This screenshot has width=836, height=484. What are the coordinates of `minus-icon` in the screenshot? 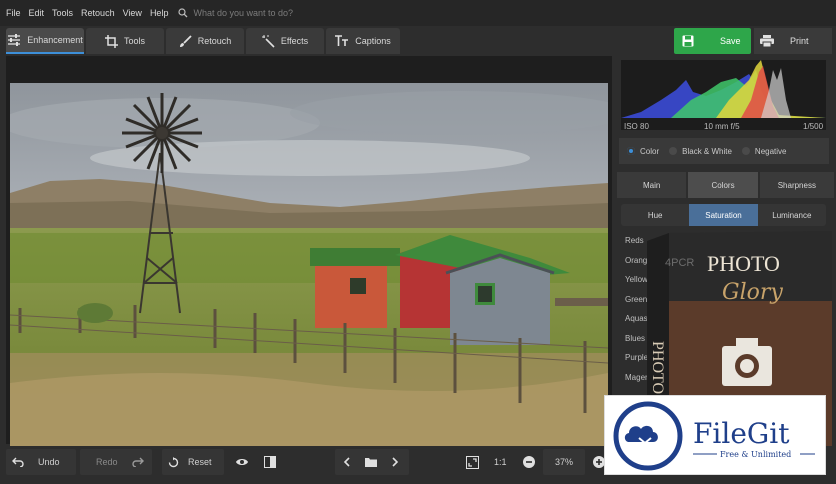 It's located at (529, 462).